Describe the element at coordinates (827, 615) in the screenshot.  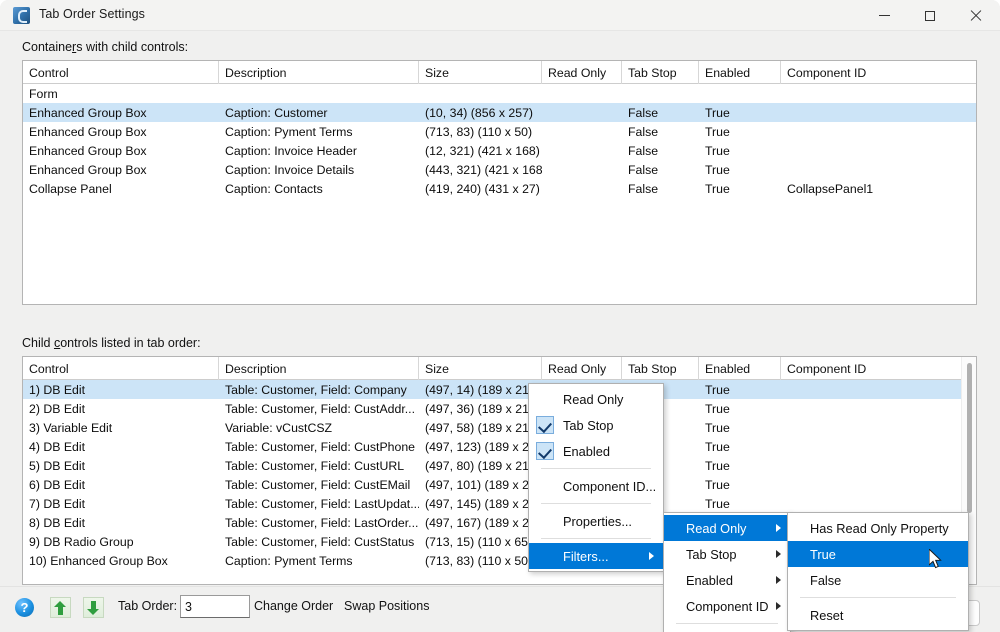
I see `menu-item-label: Reset` at that location.